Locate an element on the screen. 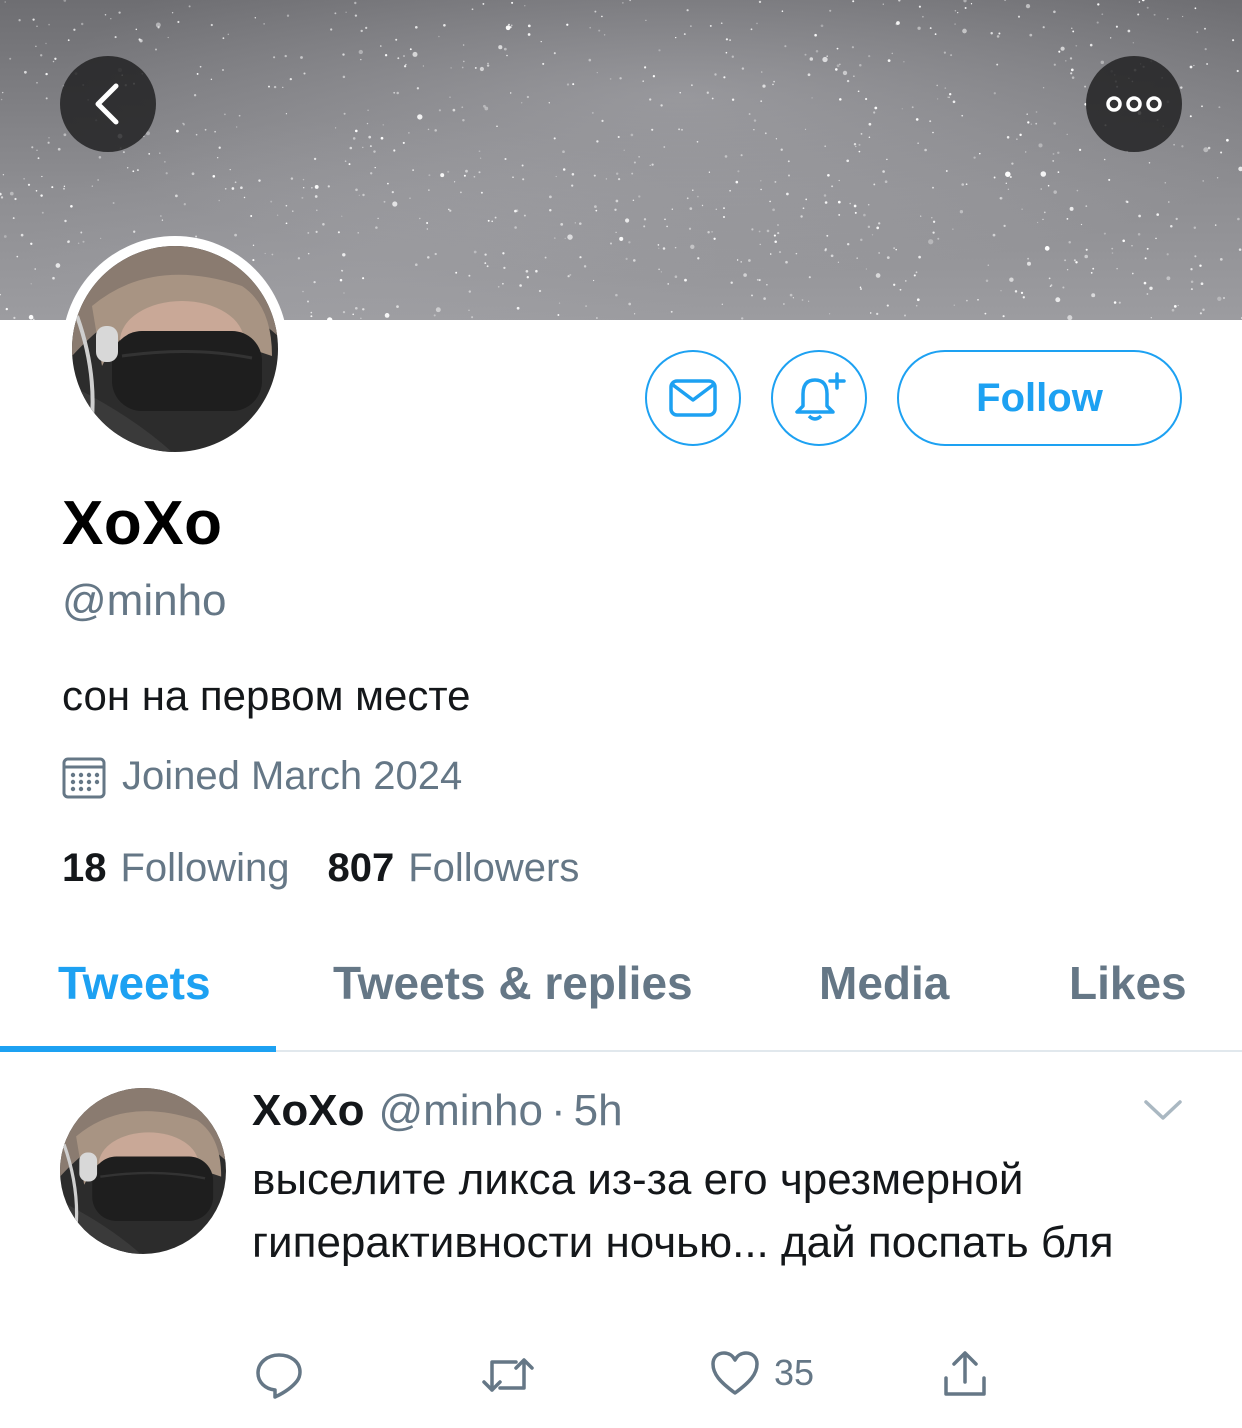 This screenshot has width=1242, height=1428. followers-count: 807 is located at coordinates (361, 868).